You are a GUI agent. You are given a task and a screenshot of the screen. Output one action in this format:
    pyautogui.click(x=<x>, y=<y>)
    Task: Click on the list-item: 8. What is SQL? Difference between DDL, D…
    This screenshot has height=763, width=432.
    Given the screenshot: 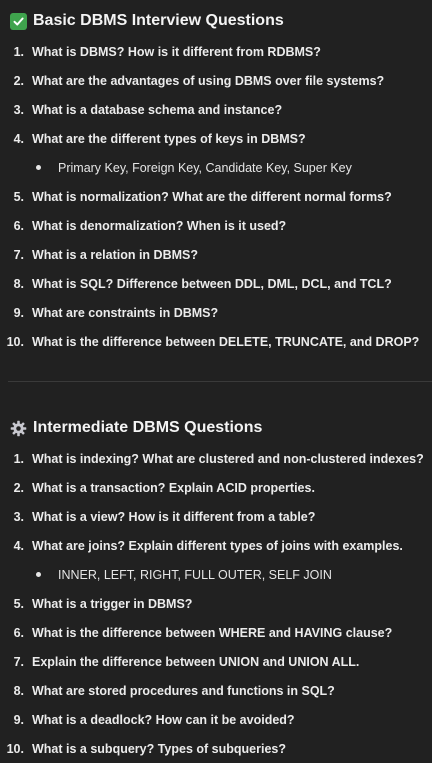 What is the action you would take?
    pyautogui.click(x=202, y=283)
    